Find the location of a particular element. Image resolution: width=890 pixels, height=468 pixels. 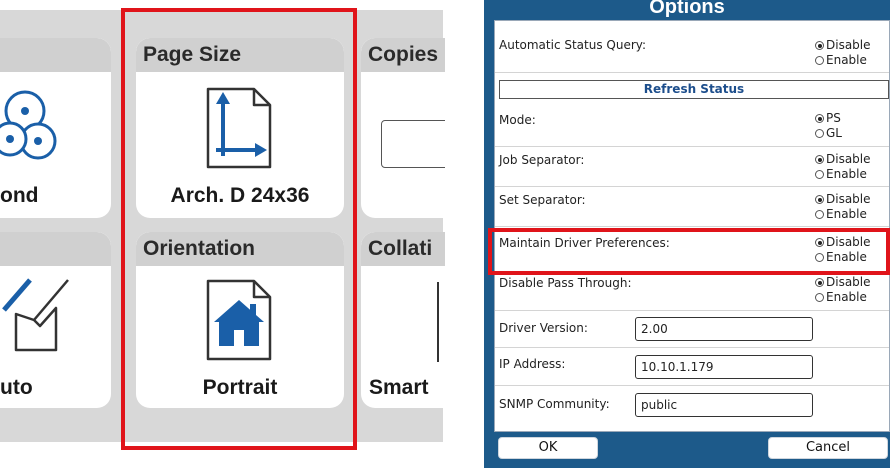

paper-source-card: ond is located at coordinates (55, 128).